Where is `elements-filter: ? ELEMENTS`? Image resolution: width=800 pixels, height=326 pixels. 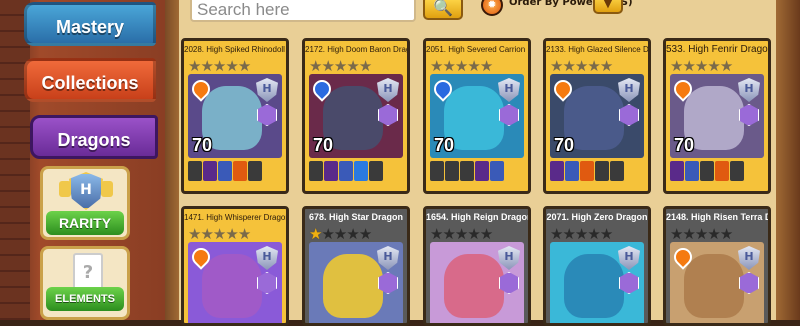
elements-filter: ? ELEMENTS is located at coordinates (85, 283).